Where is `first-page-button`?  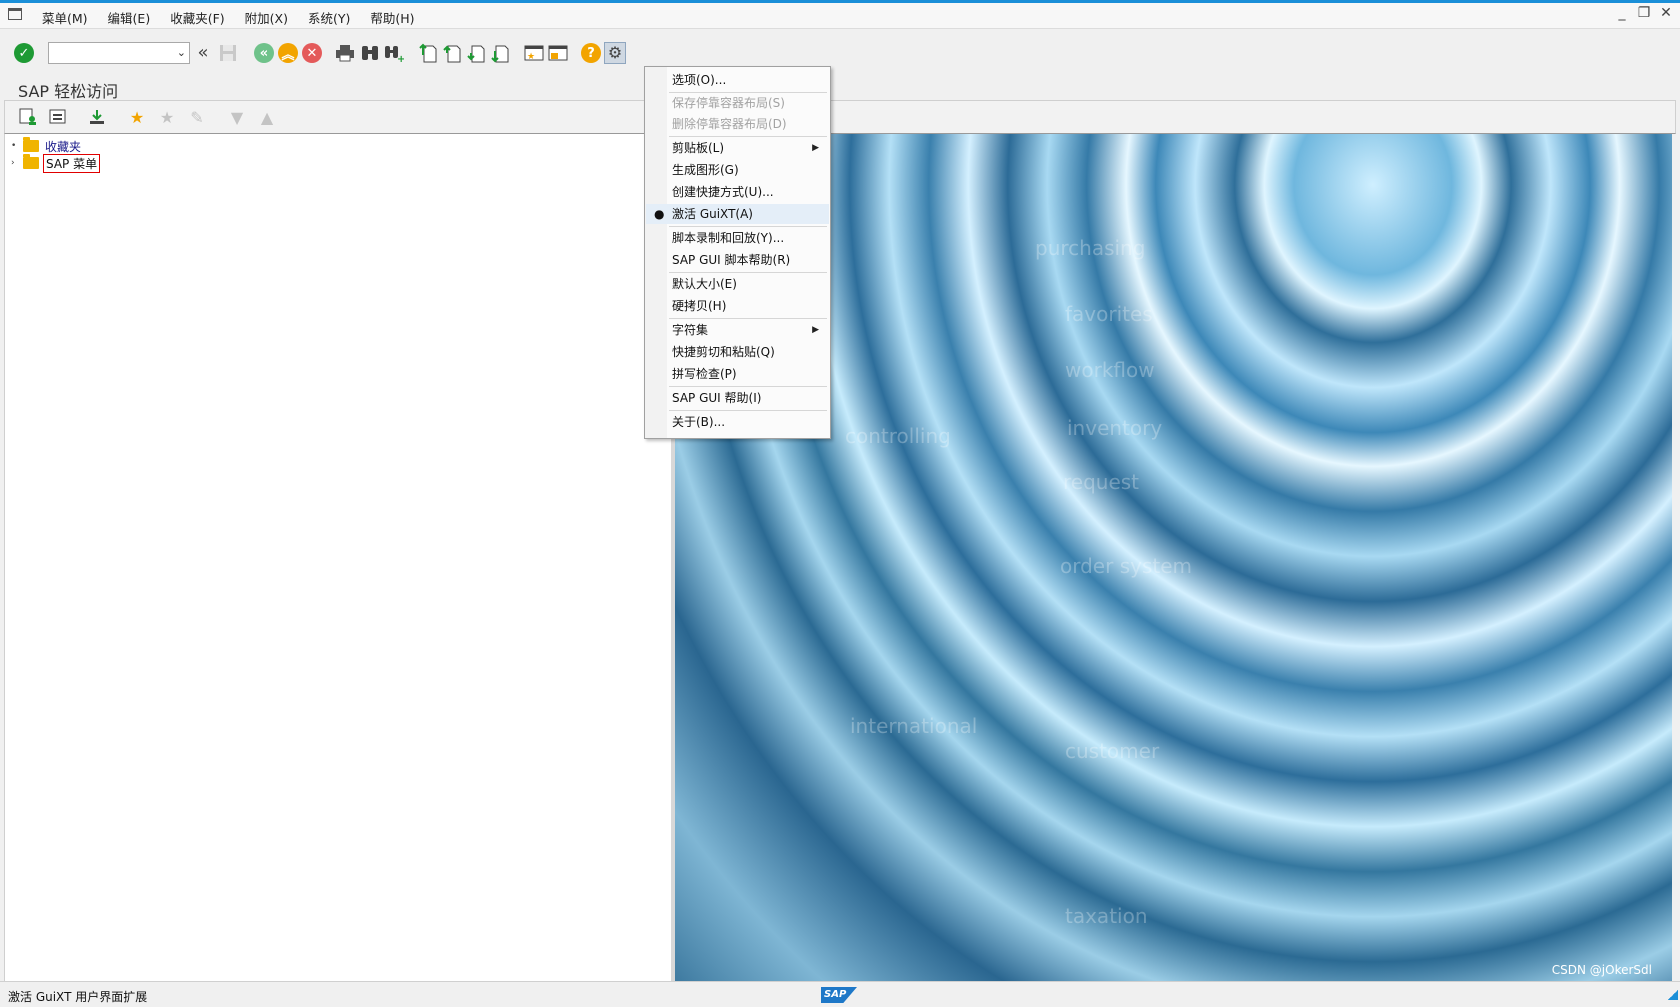
first-page-button is located at coordinates (428, 53).